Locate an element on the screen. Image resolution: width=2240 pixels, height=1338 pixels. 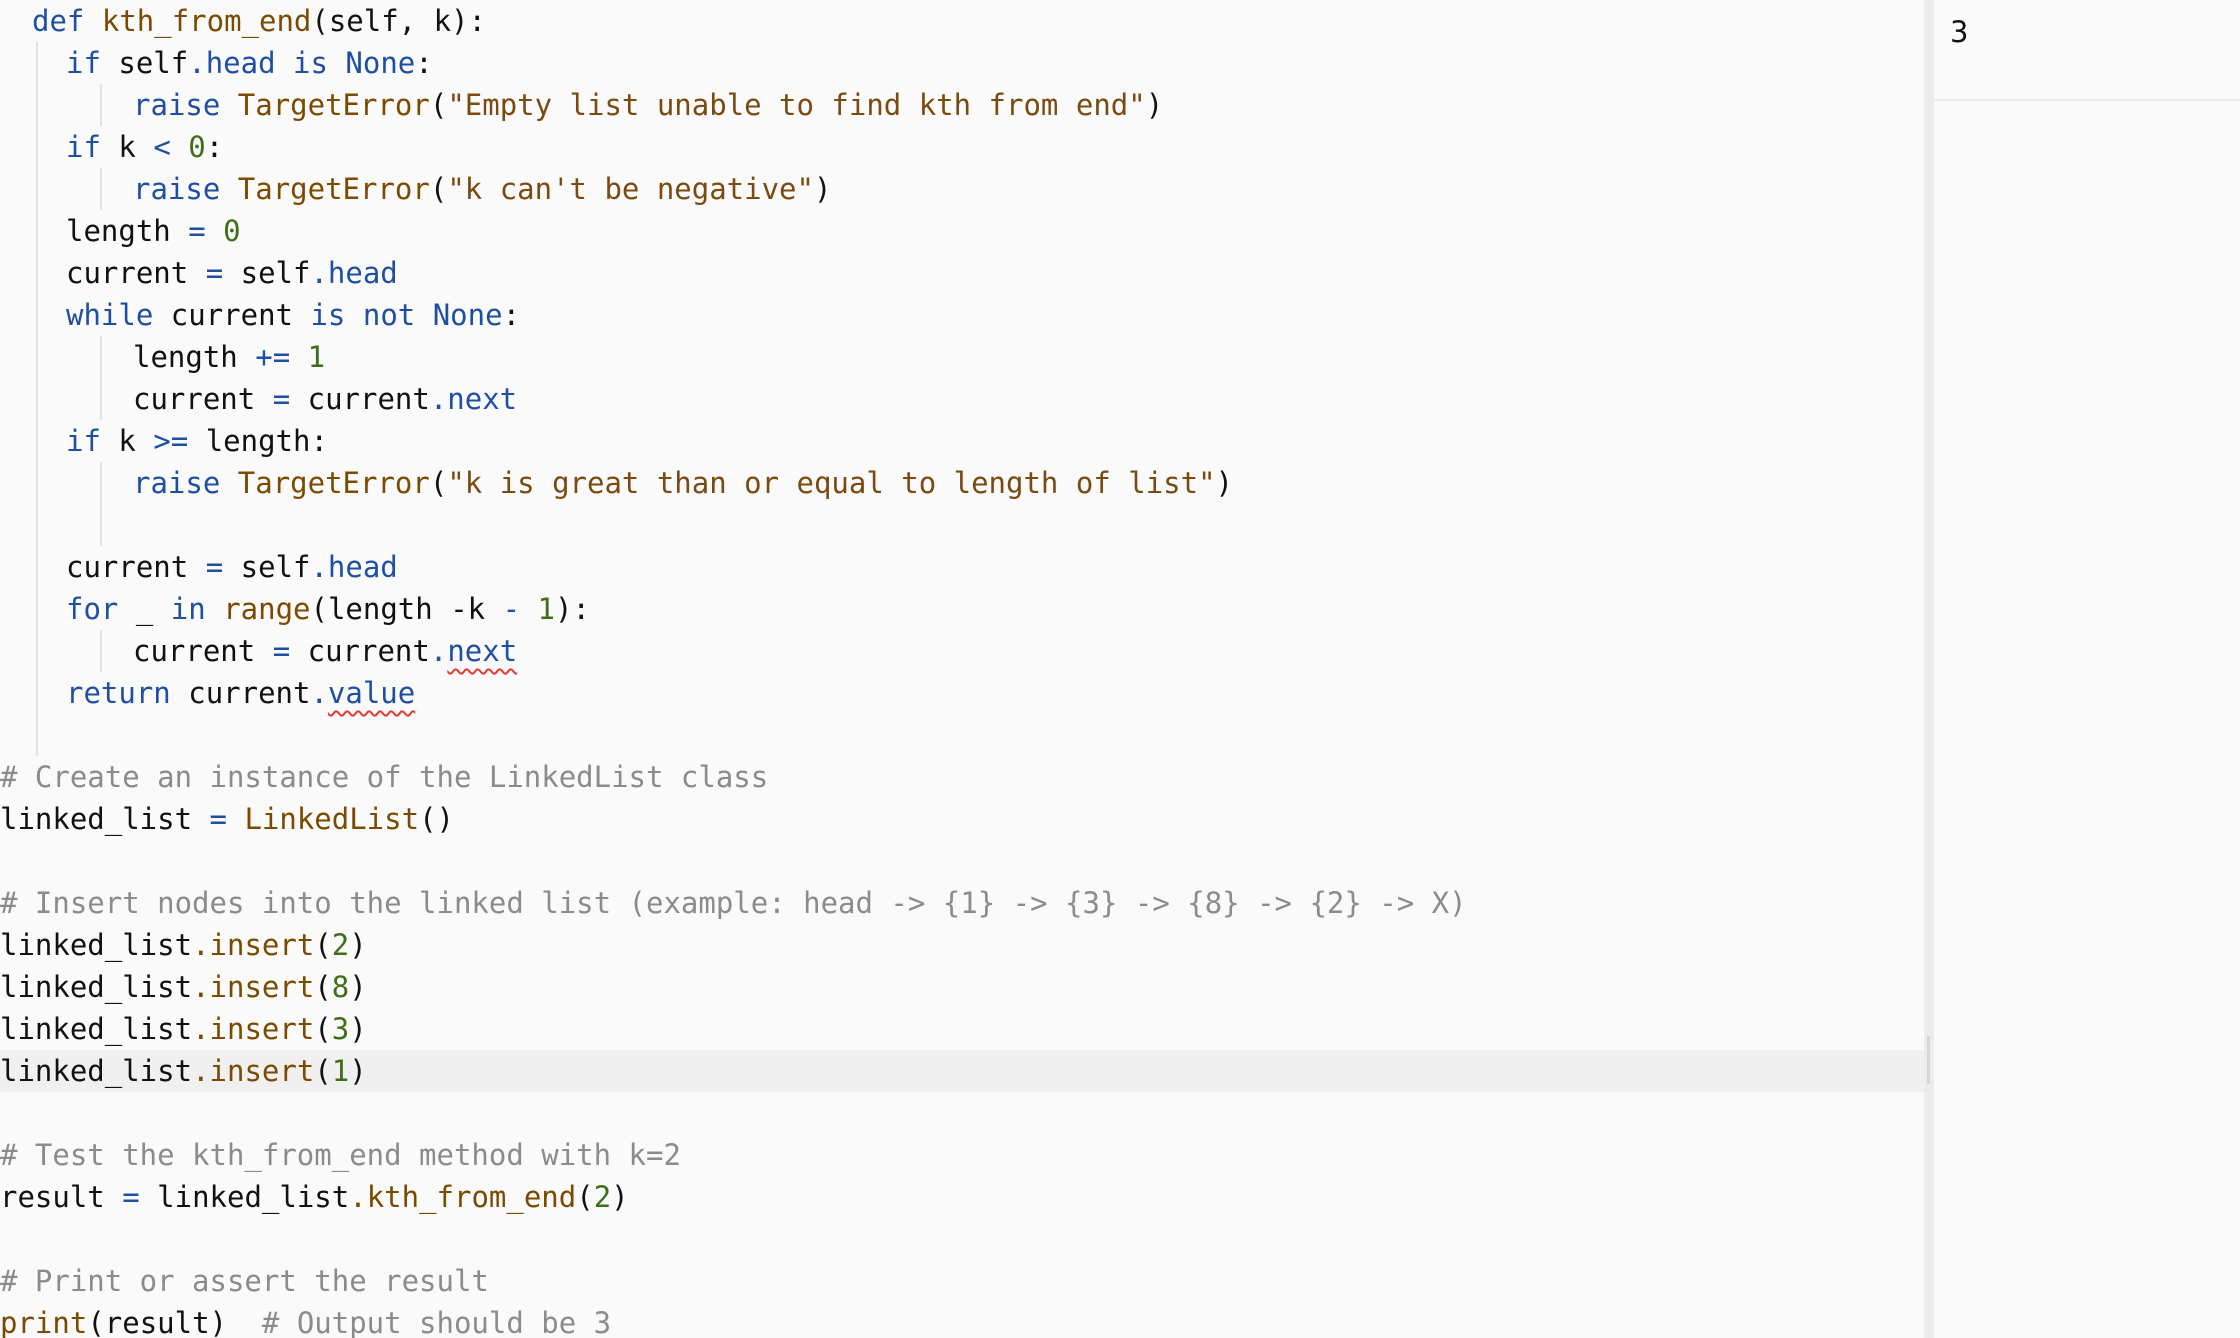
code-line-31: # Print or assert the result is located at coordinates (244, 1281).